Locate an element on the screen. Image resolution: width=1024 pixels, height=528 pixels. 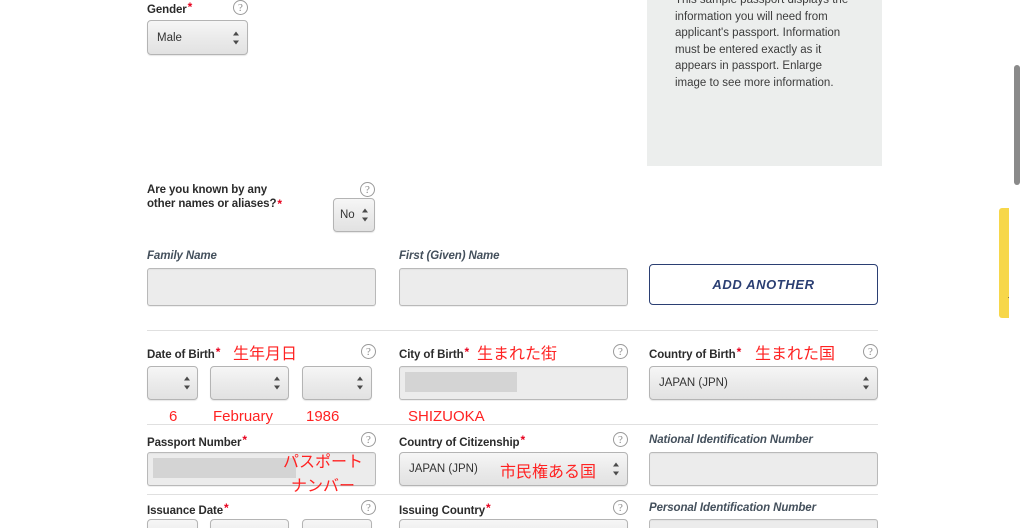
passport-number-annotation-japanese-line1: パスポート is located at coordinates (323, 462).